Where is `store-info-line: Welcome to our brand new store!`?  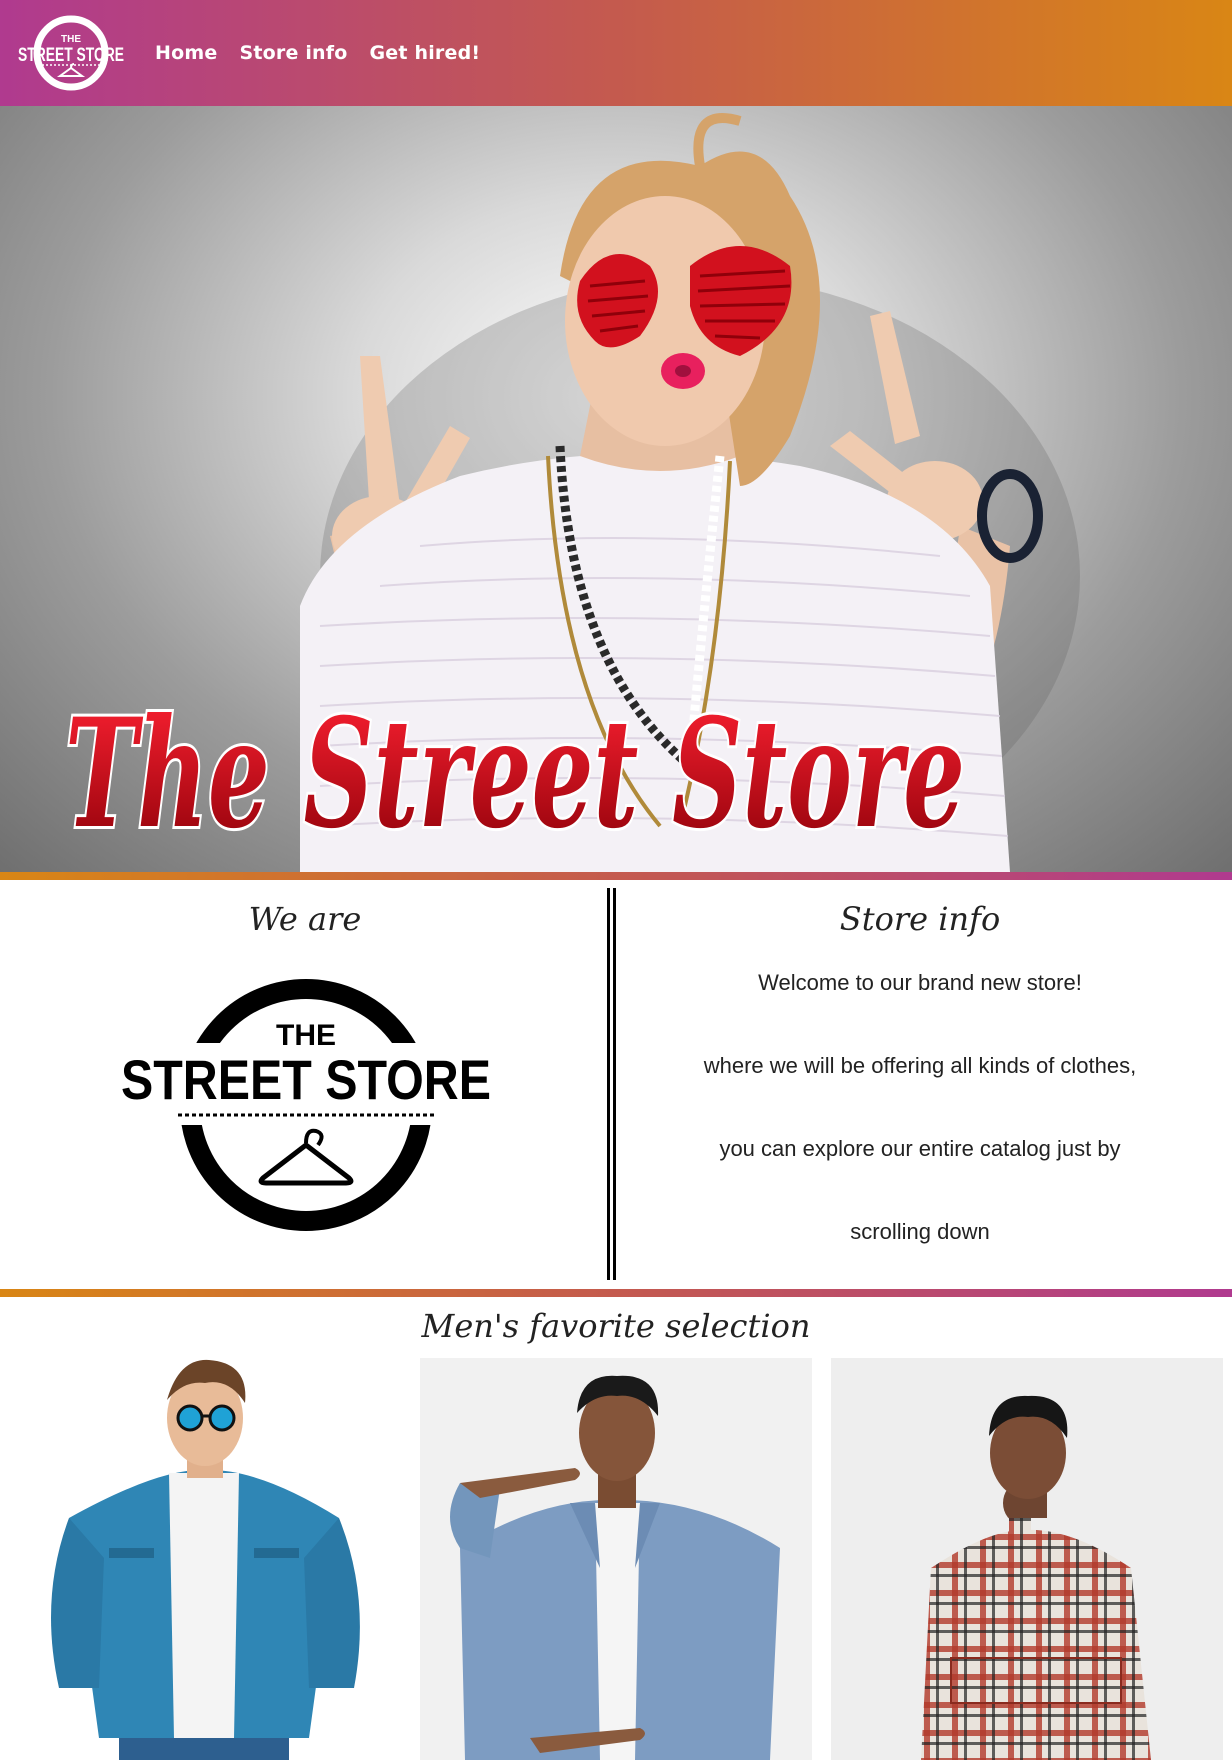 store-info-line: Welcome to our brand new store! is located at coordinates (920, 982).